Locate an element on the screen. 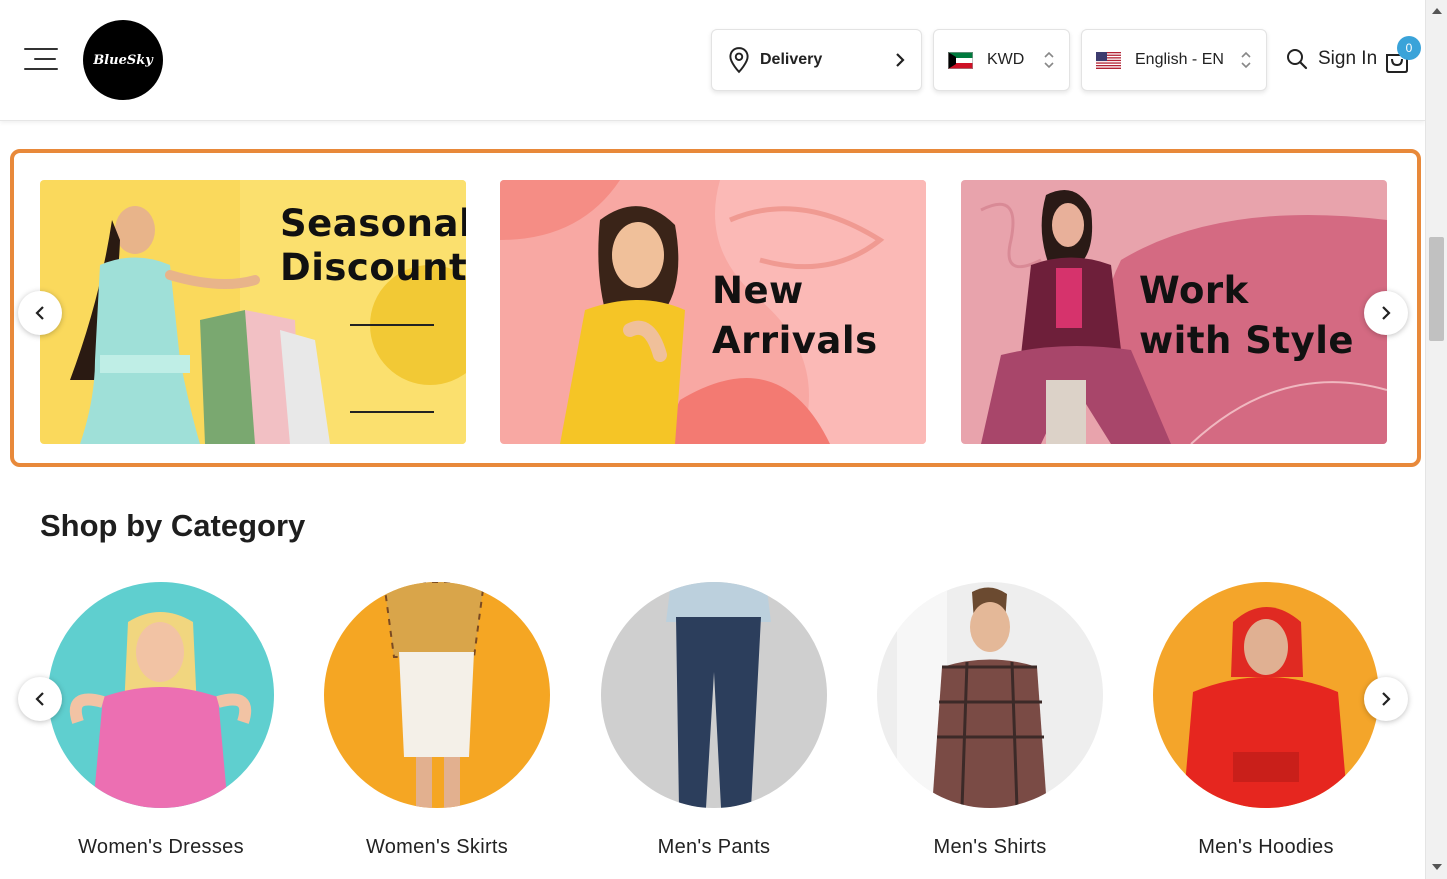  banner-title-line: with Style is located at coordinates (1247, 340).